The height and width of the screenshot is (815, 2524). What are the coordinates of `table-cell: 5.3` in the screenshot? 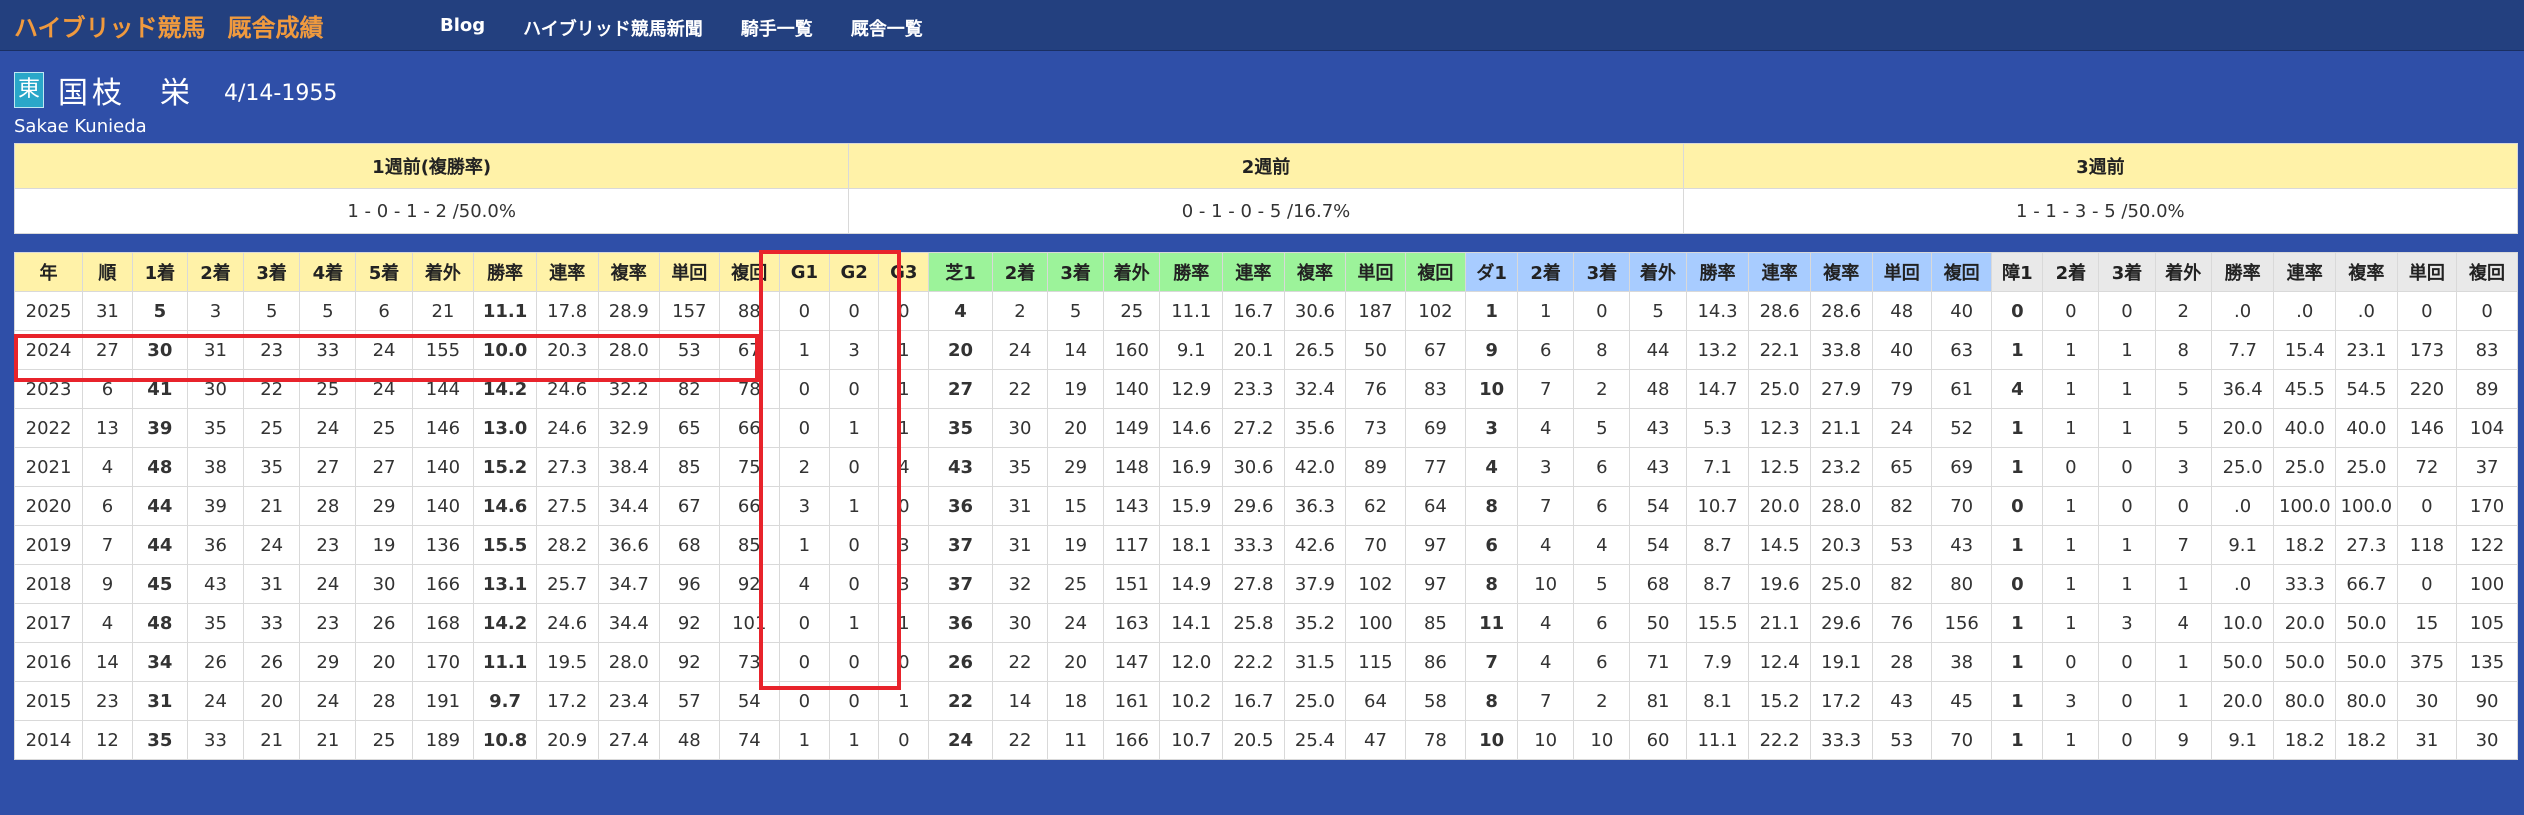 It's located at (1717, 428).